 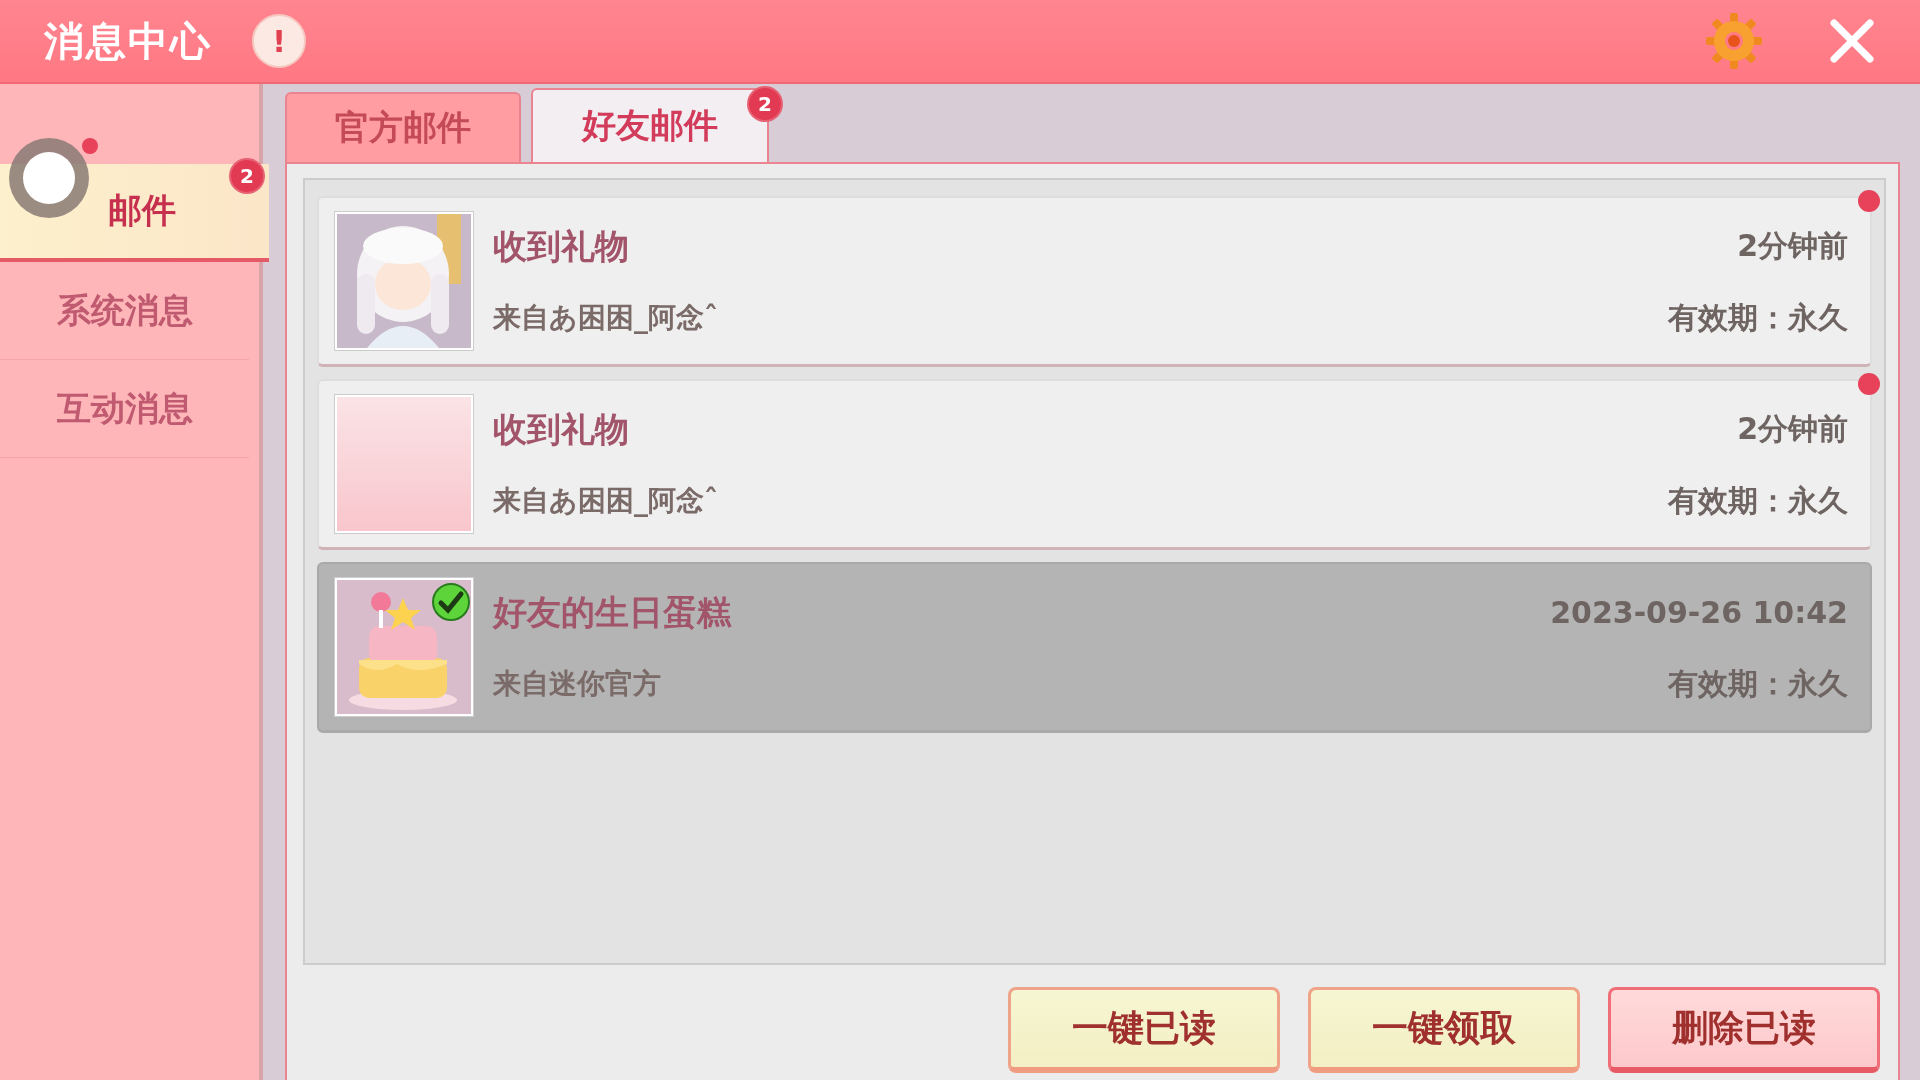 What do you see at coordinates (1852, 41) in the screenshot?
I see `close-icon` at bounding box center [1852, 41].